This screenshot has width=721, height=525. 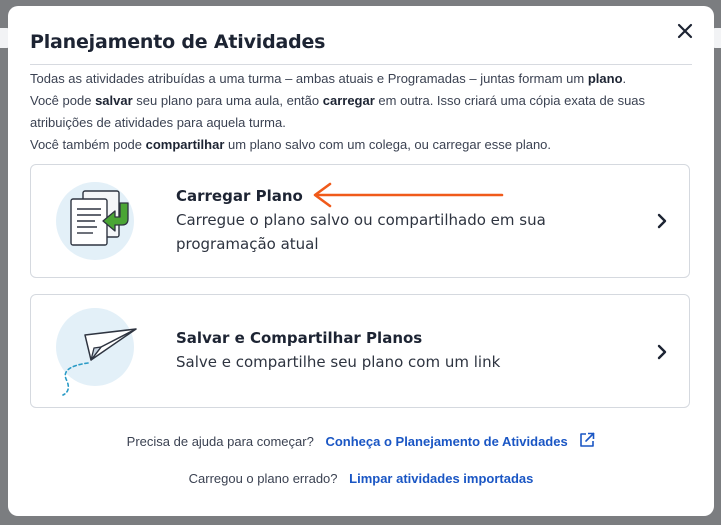 What do you see at coordinates (441, 478) in the screenshot?
I see `clear-imported-activities-link: Limpar atividades importadas` at bounding box center [441, 478].